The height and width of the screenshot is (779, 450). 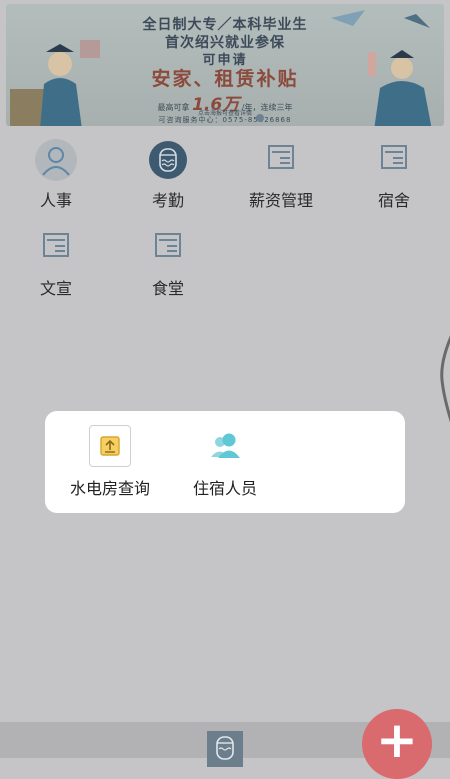 What do you see at coordinates (225, 749) in the screenshot?
I see `home-nav-icon` at bounding box center [225, 749].